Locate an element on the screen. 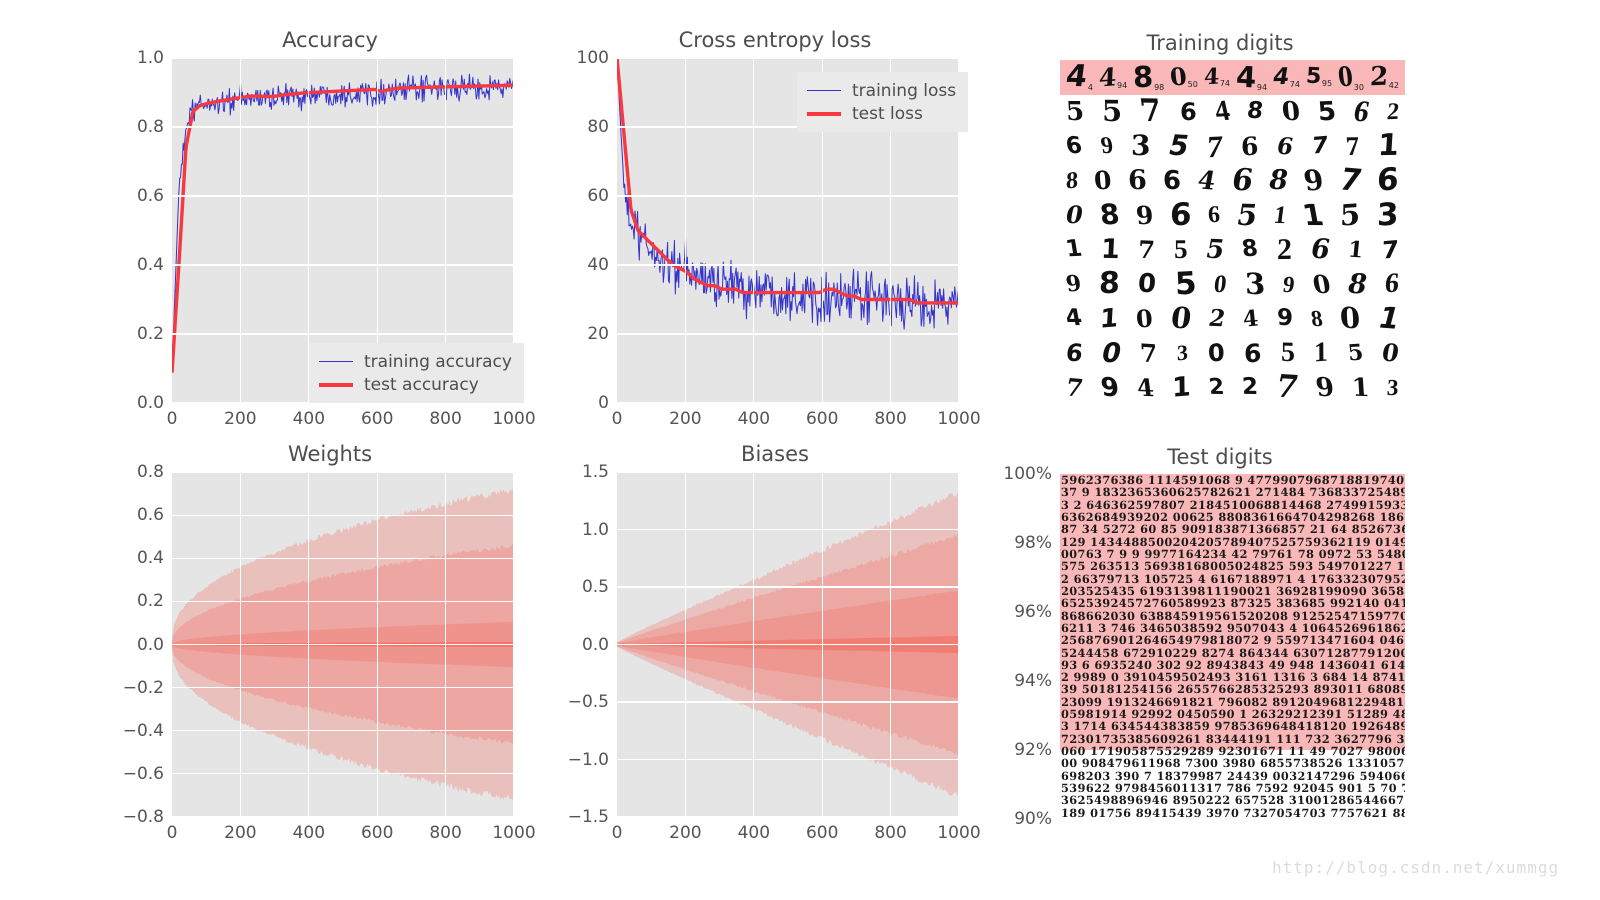 The height and width of the screenshot is (900, 1600). training-digit-cell: 8 98 is located at coordinates (1148, 77).